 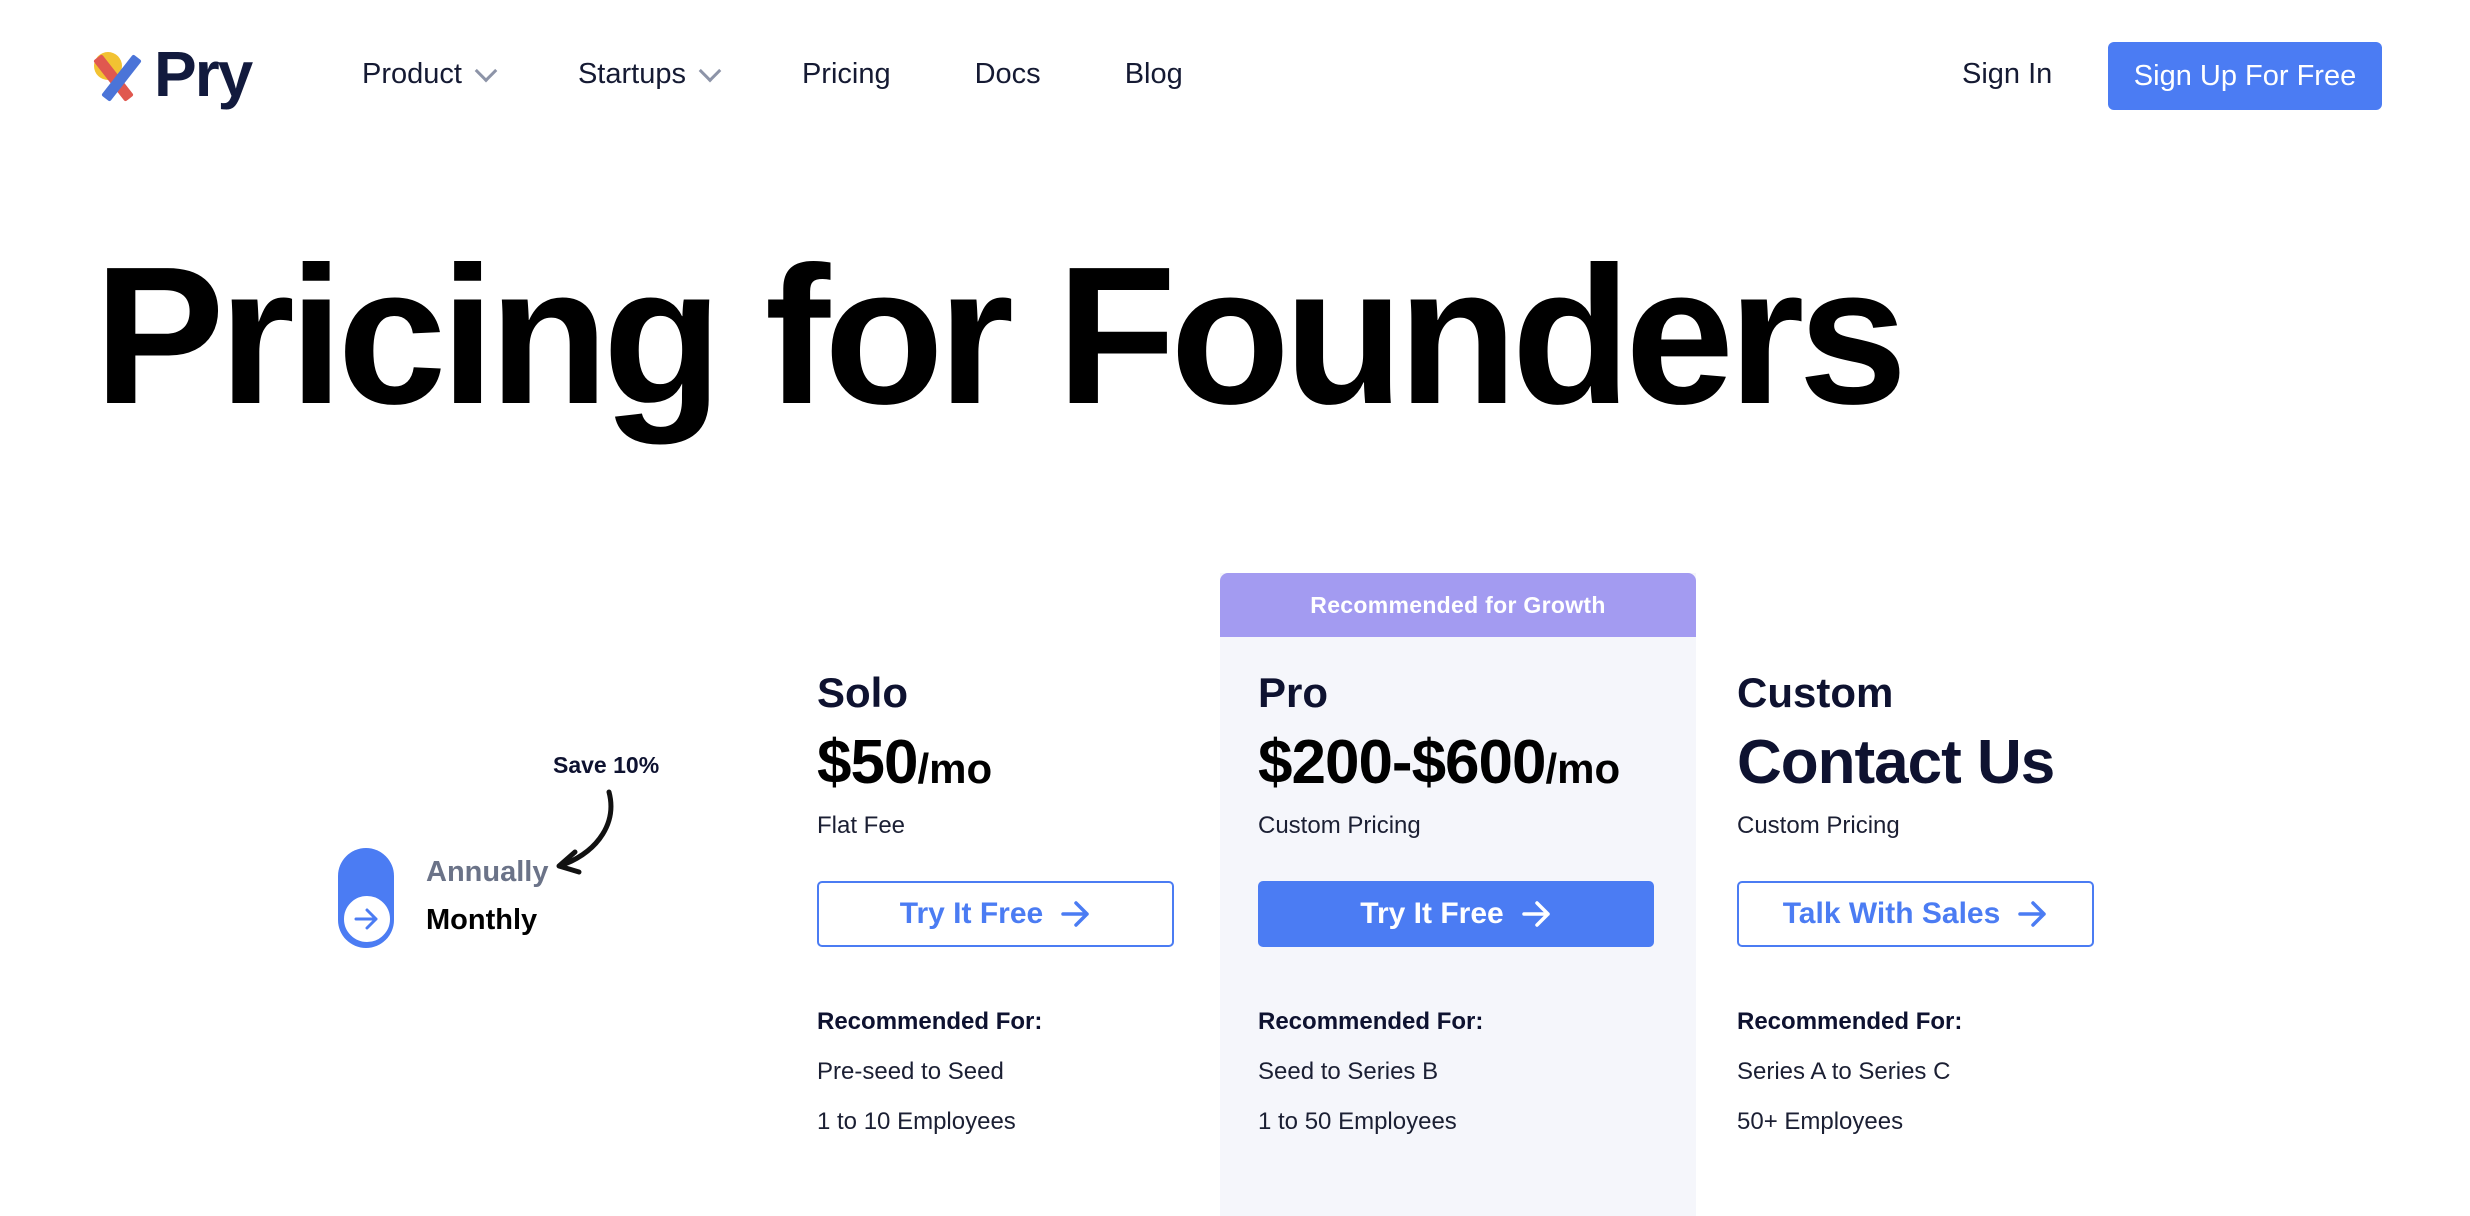 I want to click on plan-pro: Pro $200-$600/mo Custom Pricing, so click(x=1439, y=756).